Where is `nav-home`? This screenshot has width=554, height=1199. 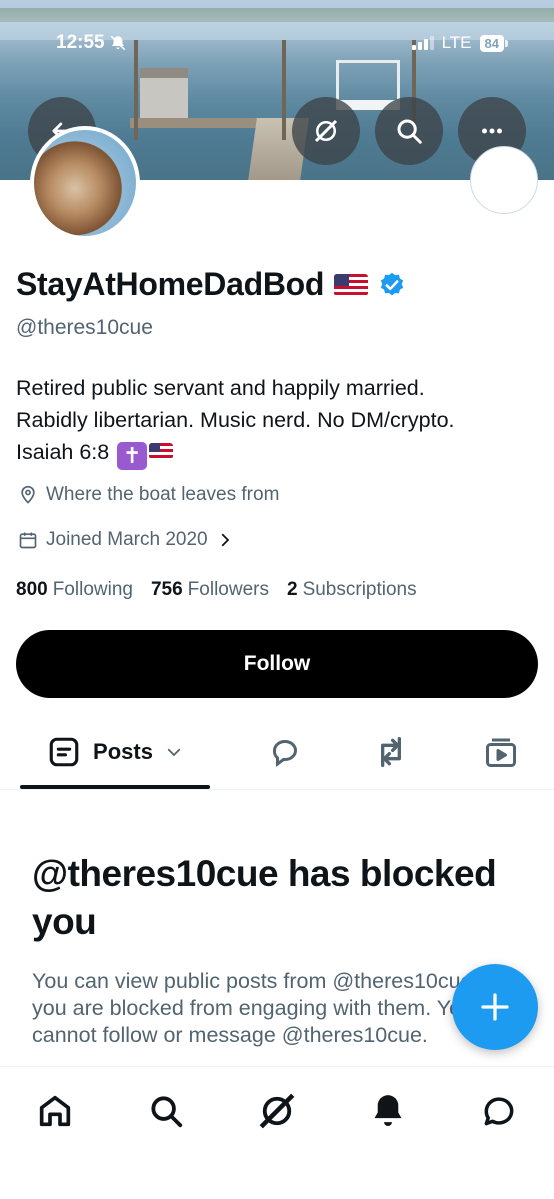 nav-home is located at coordinates (55, 1111).